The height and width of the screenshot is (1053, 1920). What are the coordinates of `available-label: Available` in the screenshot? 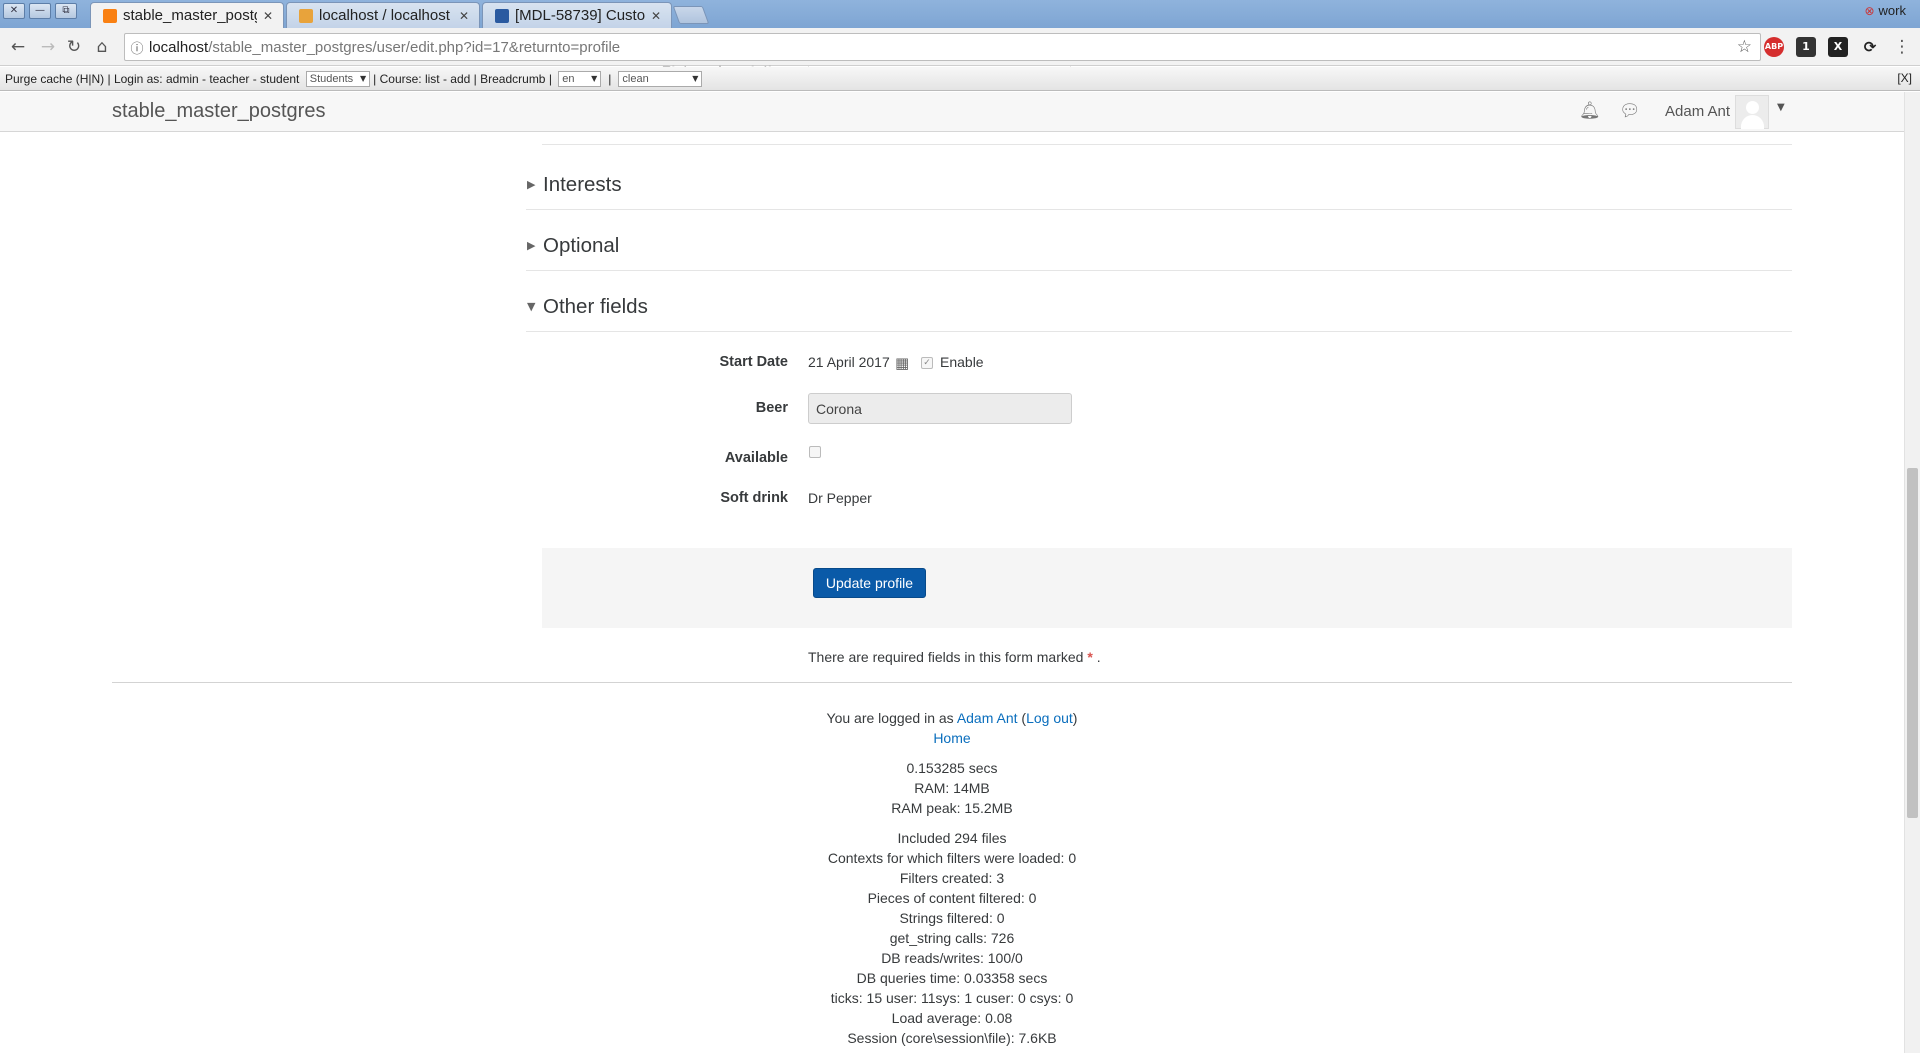 It's located at (756, 458).